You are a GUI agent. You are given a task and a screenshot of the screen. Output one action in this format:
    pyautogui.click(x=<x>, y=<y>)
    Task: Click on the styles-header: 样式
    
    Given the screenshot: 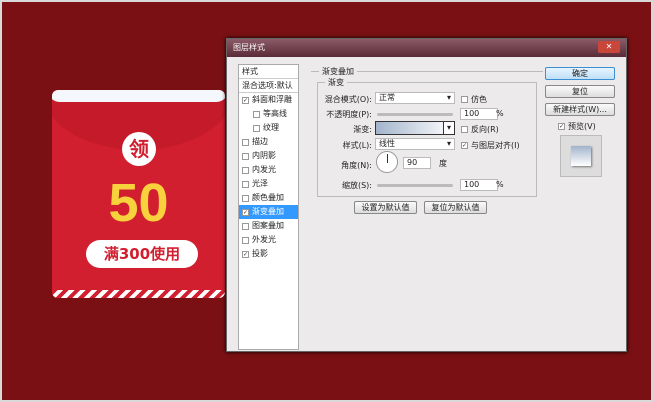 What is the action you would take?
    pyautogui.click(x=268, y=72)
    